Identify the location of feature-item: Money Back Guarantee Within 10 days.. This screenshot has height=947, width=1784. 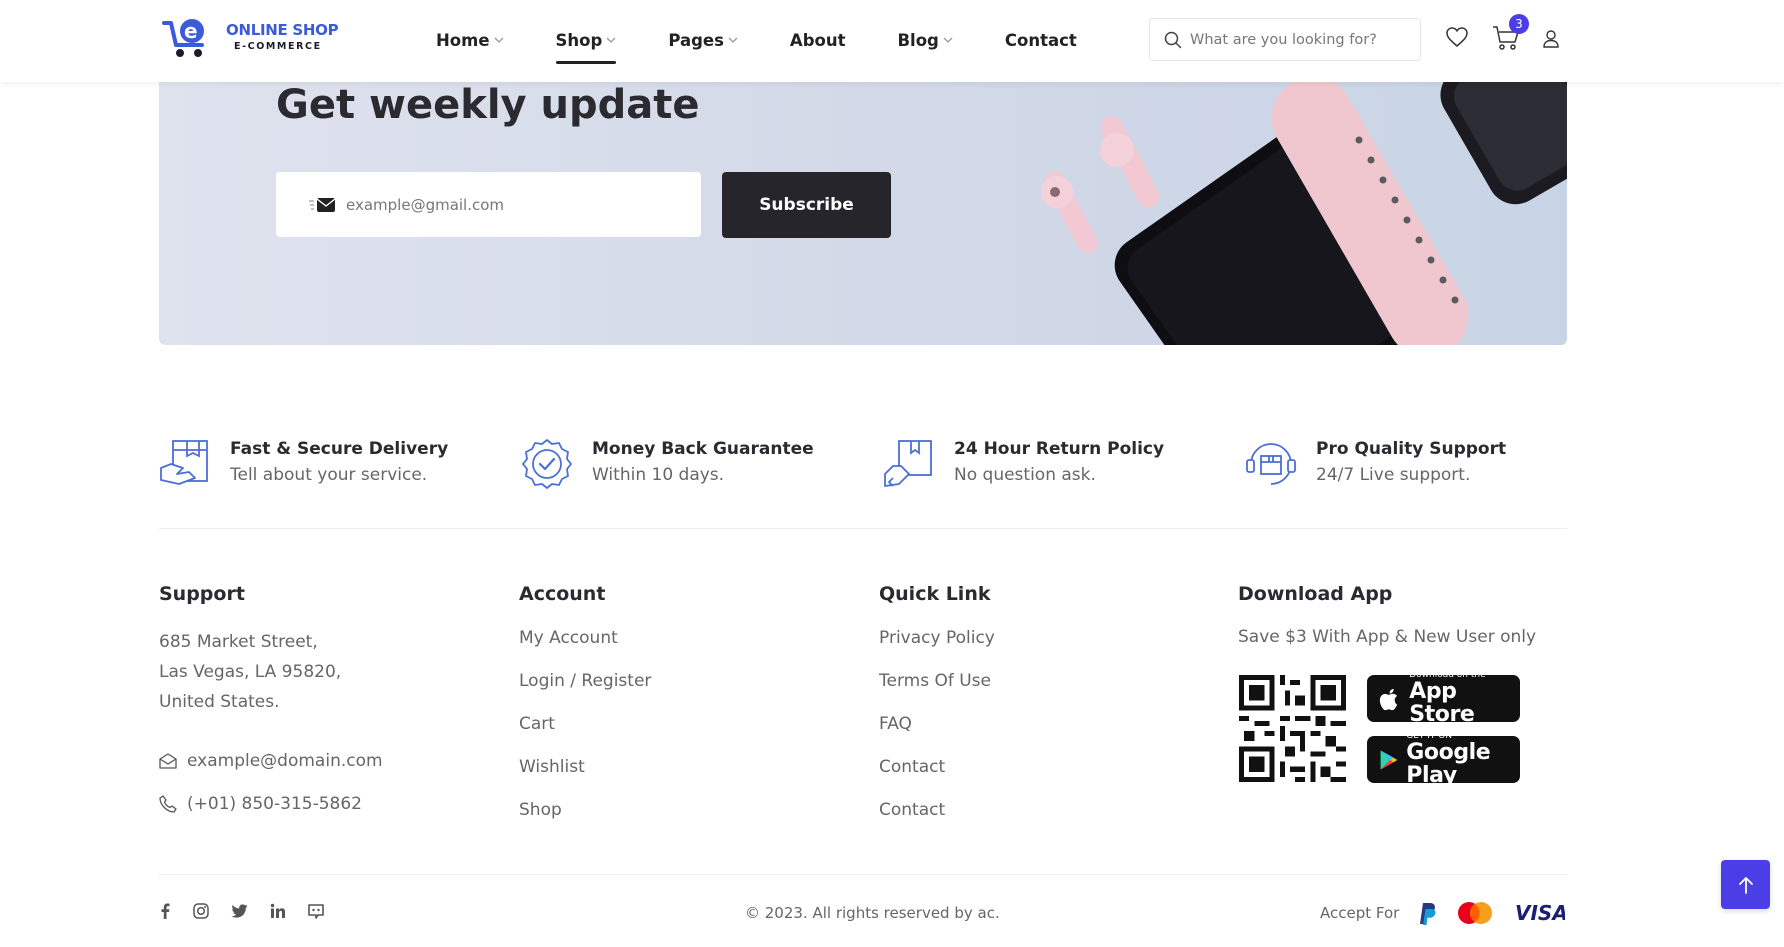
(667, 464).